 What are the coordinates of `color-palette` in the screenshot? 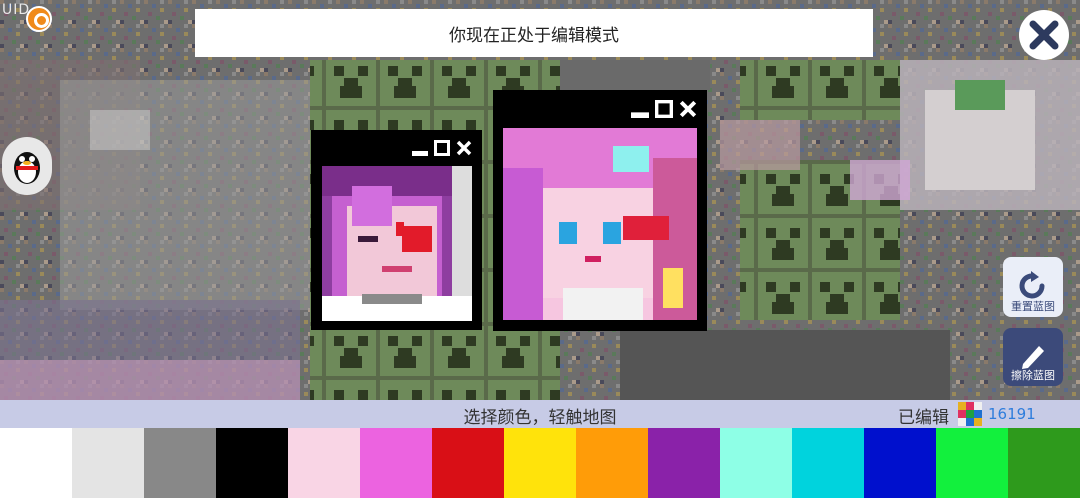 It's located at (540, 463).